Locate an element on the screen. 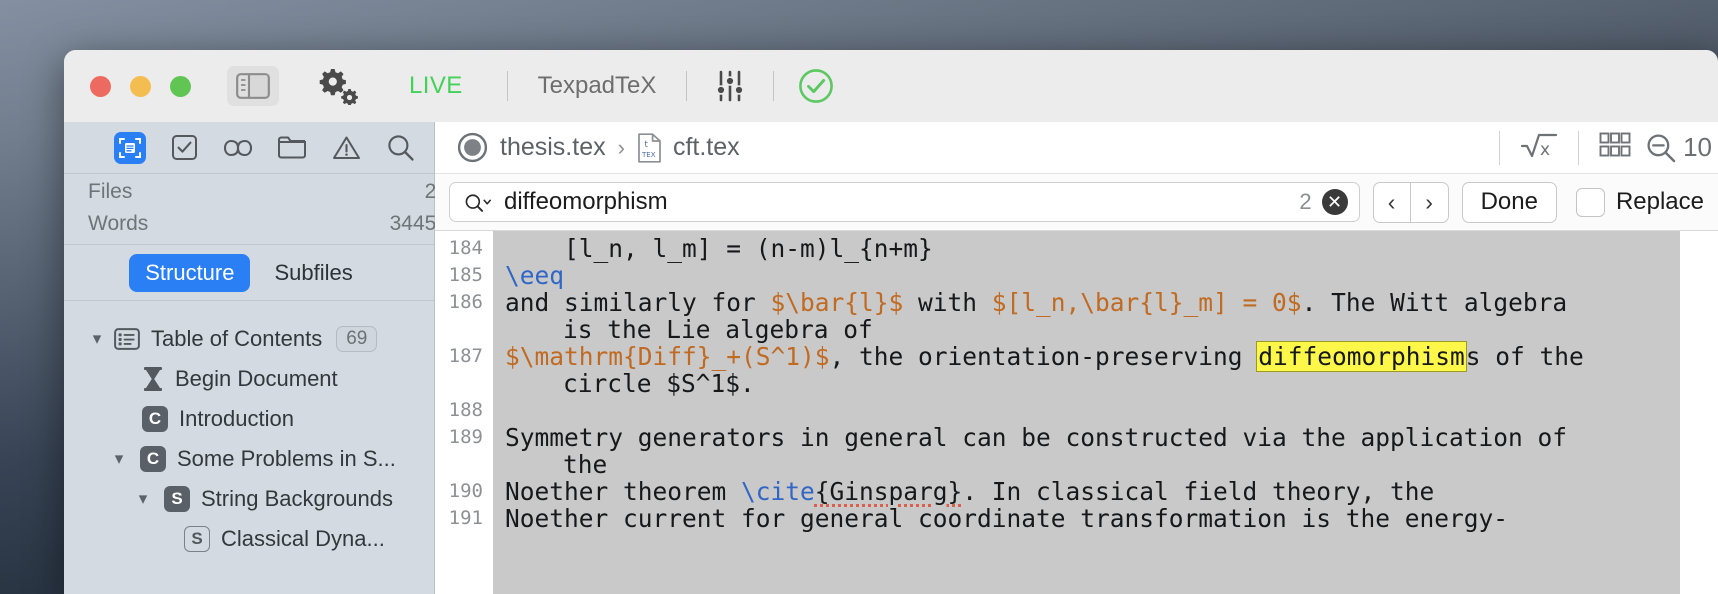 The width and height of the screenshot is (1718, 594). sidebar-tab-todo is located at coordinates (184, 148).